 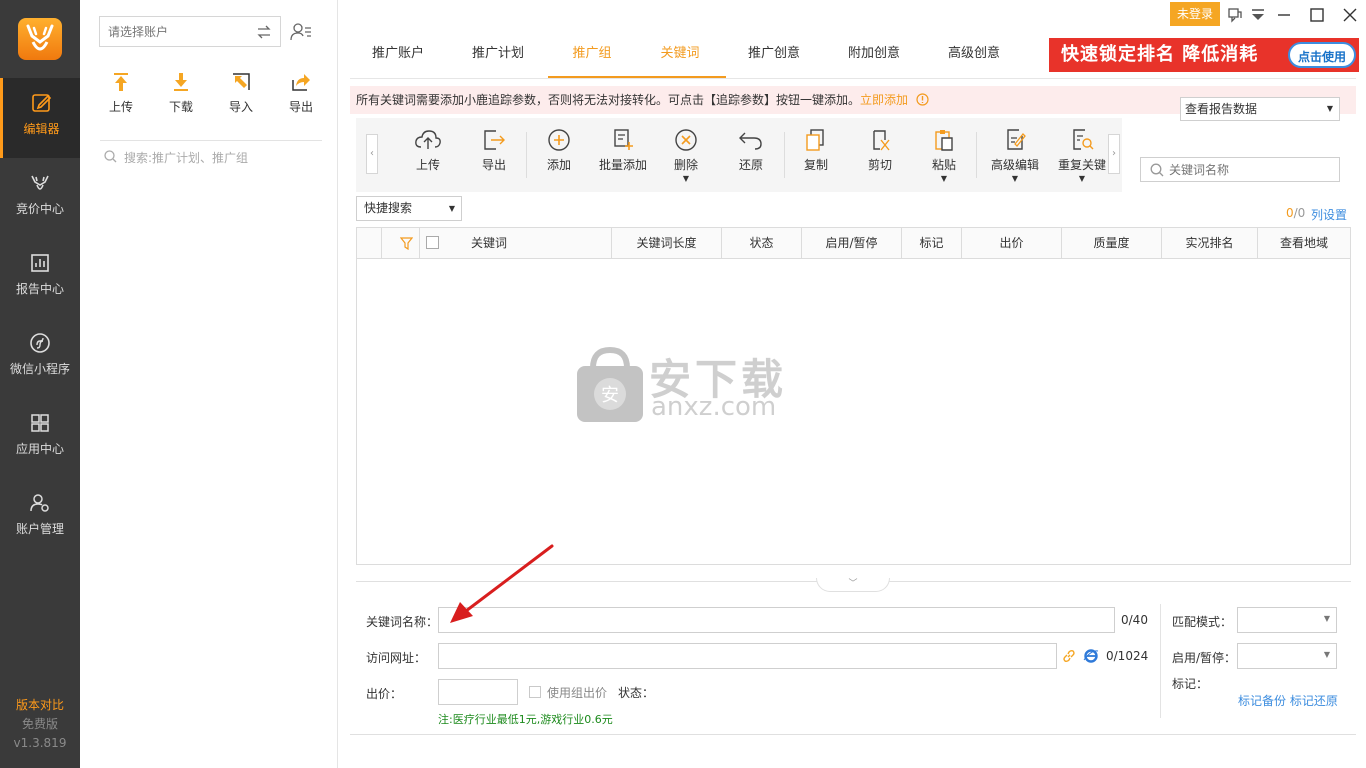 What do you see at coordinates (853, 78) in the screenshot?
I see `tabs-divider` at bounding box center [853, 78].